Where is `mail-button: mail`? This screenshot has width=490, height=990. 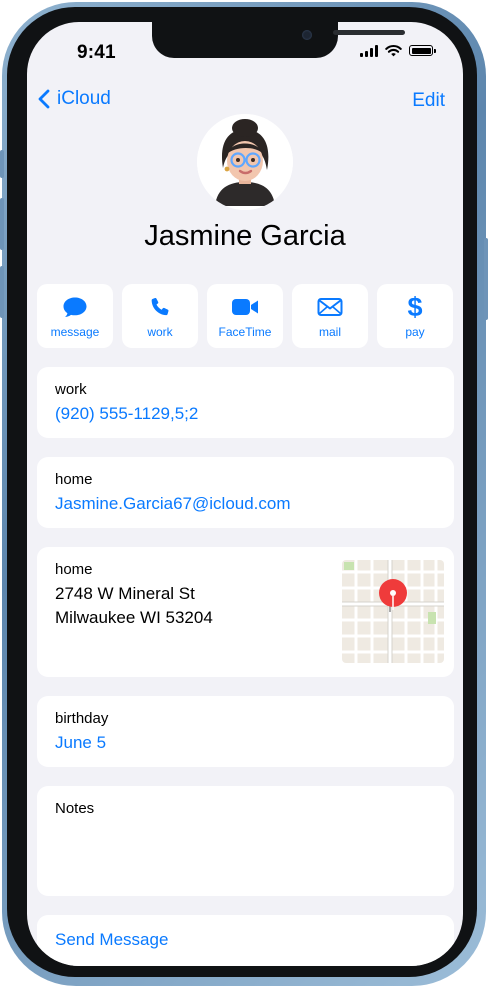 mail-button: mail is located at coordinates (330, 316).